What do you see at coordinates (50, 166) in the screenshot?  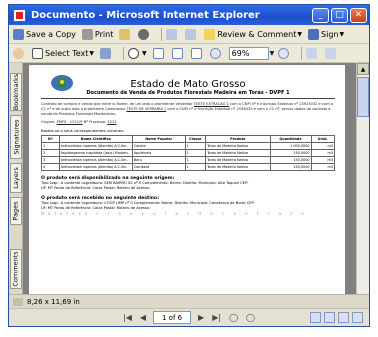 I see `cell: 4` at bounding box center [50, 166].